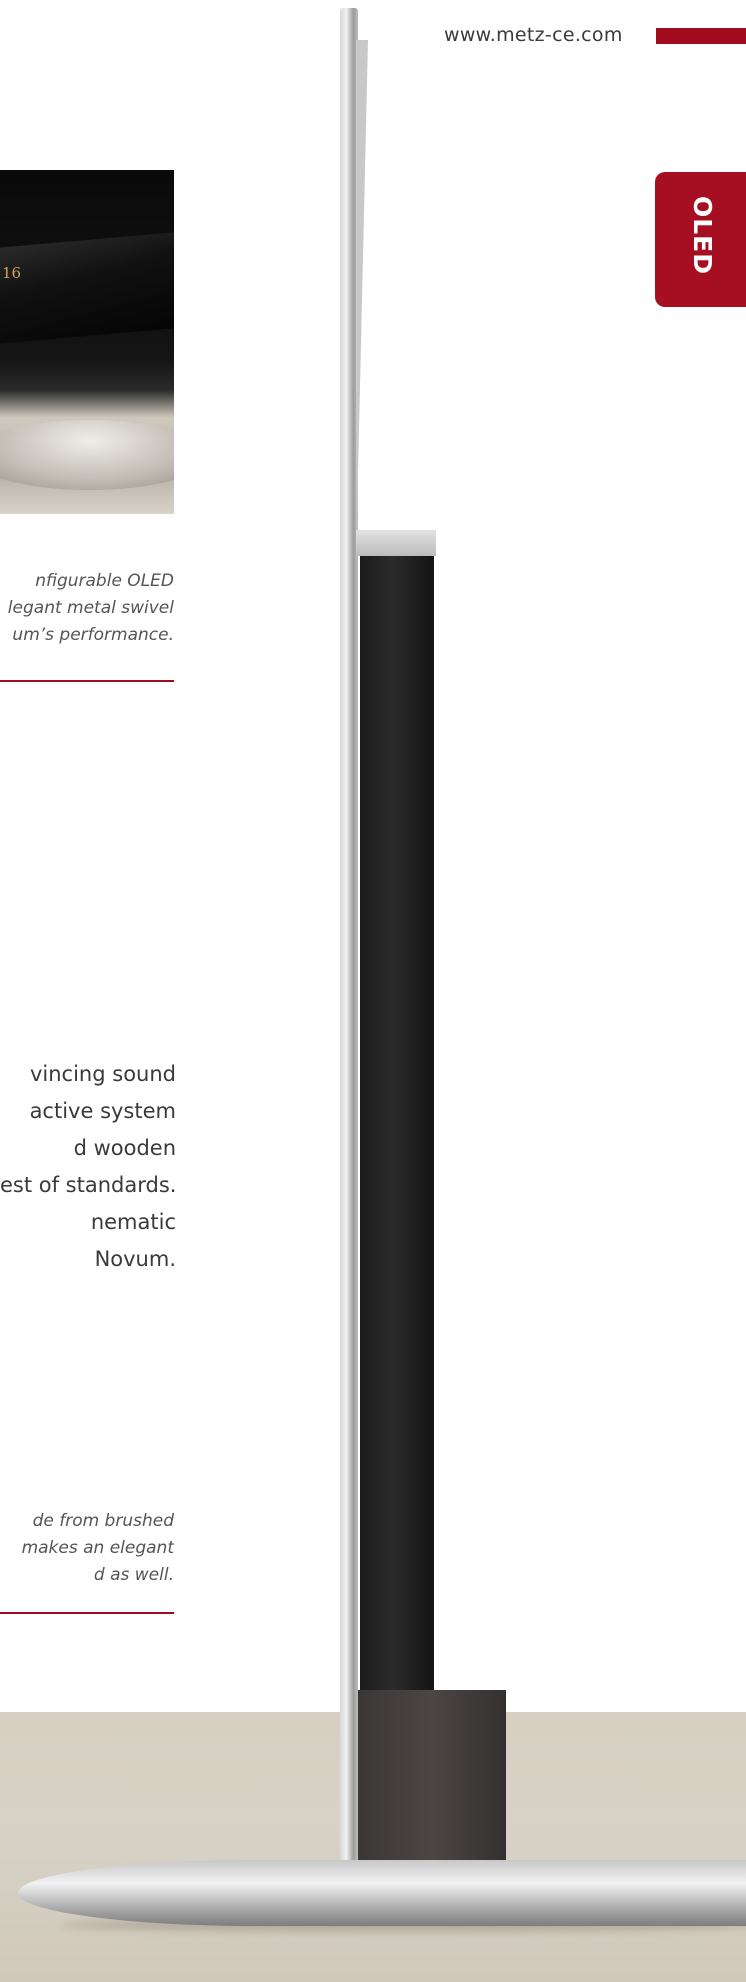 This screenshot has width=746, height=1982. What do you see at coordinates (93, 635) in the screenshot?
I see `caption-line: um’s performance.` at bounding box center [93, 635].